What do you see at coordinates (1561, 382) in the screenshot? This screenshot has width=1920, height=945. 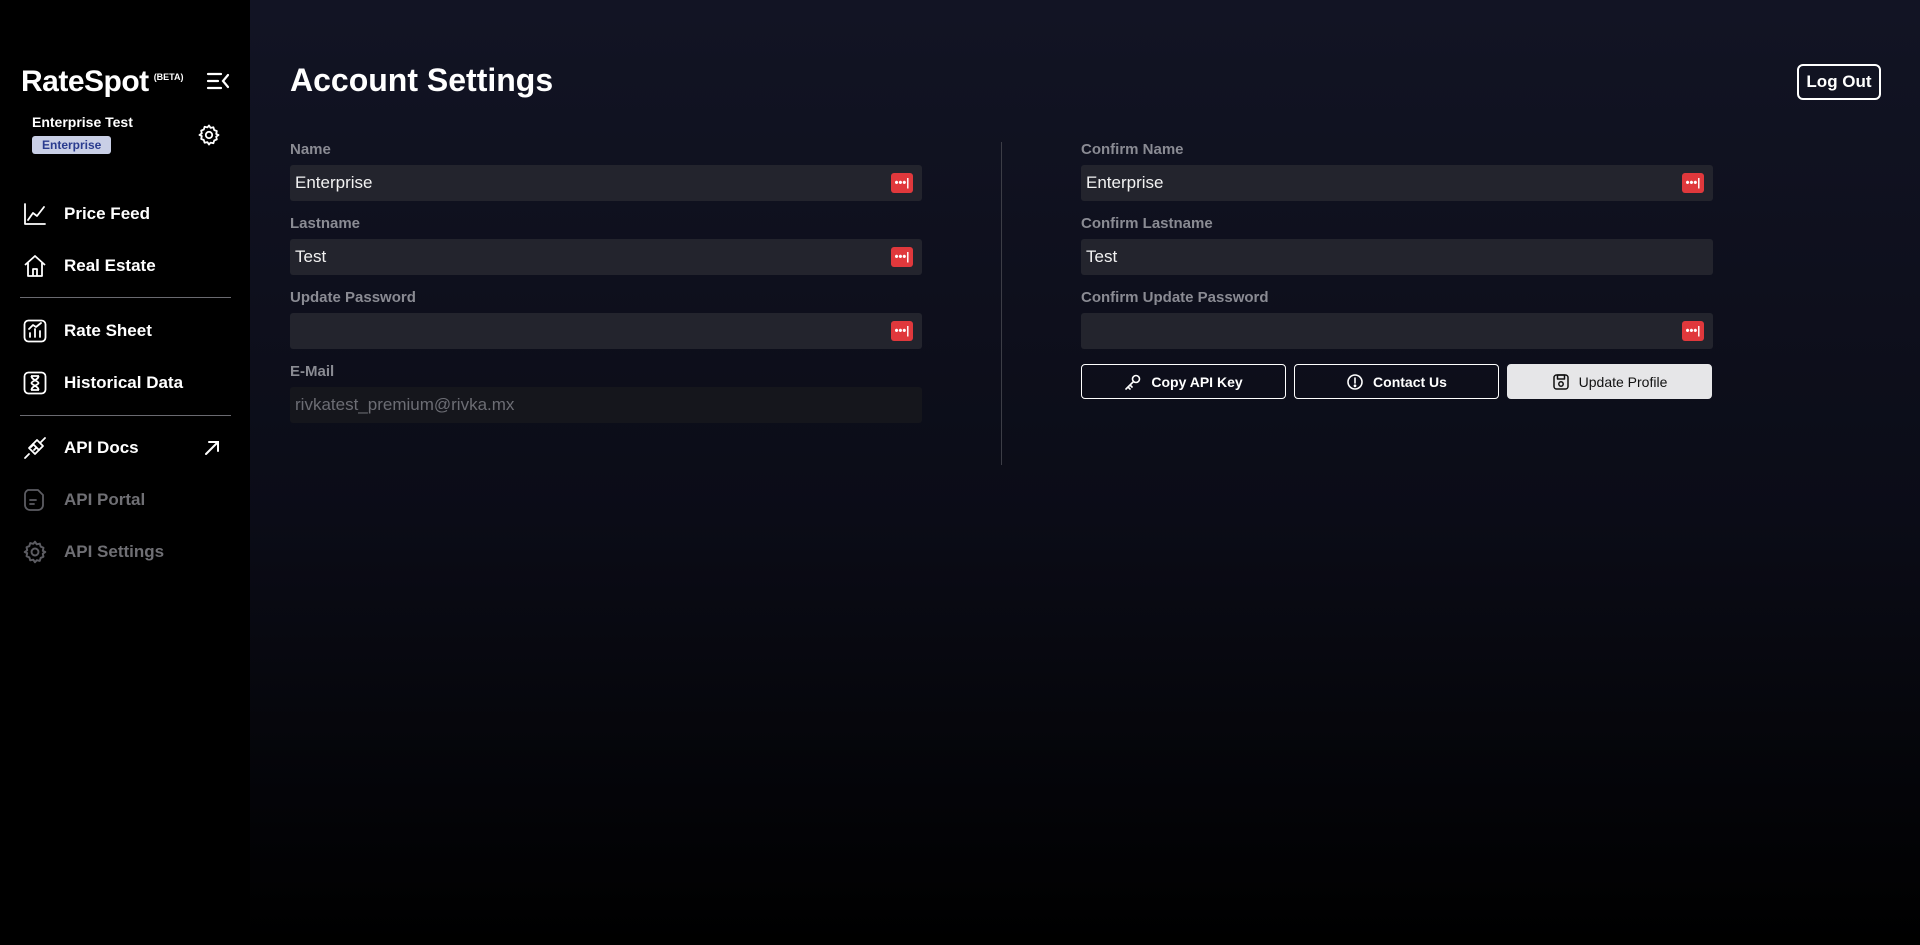 I see `save-icon` at bounding box center [1561, 382].